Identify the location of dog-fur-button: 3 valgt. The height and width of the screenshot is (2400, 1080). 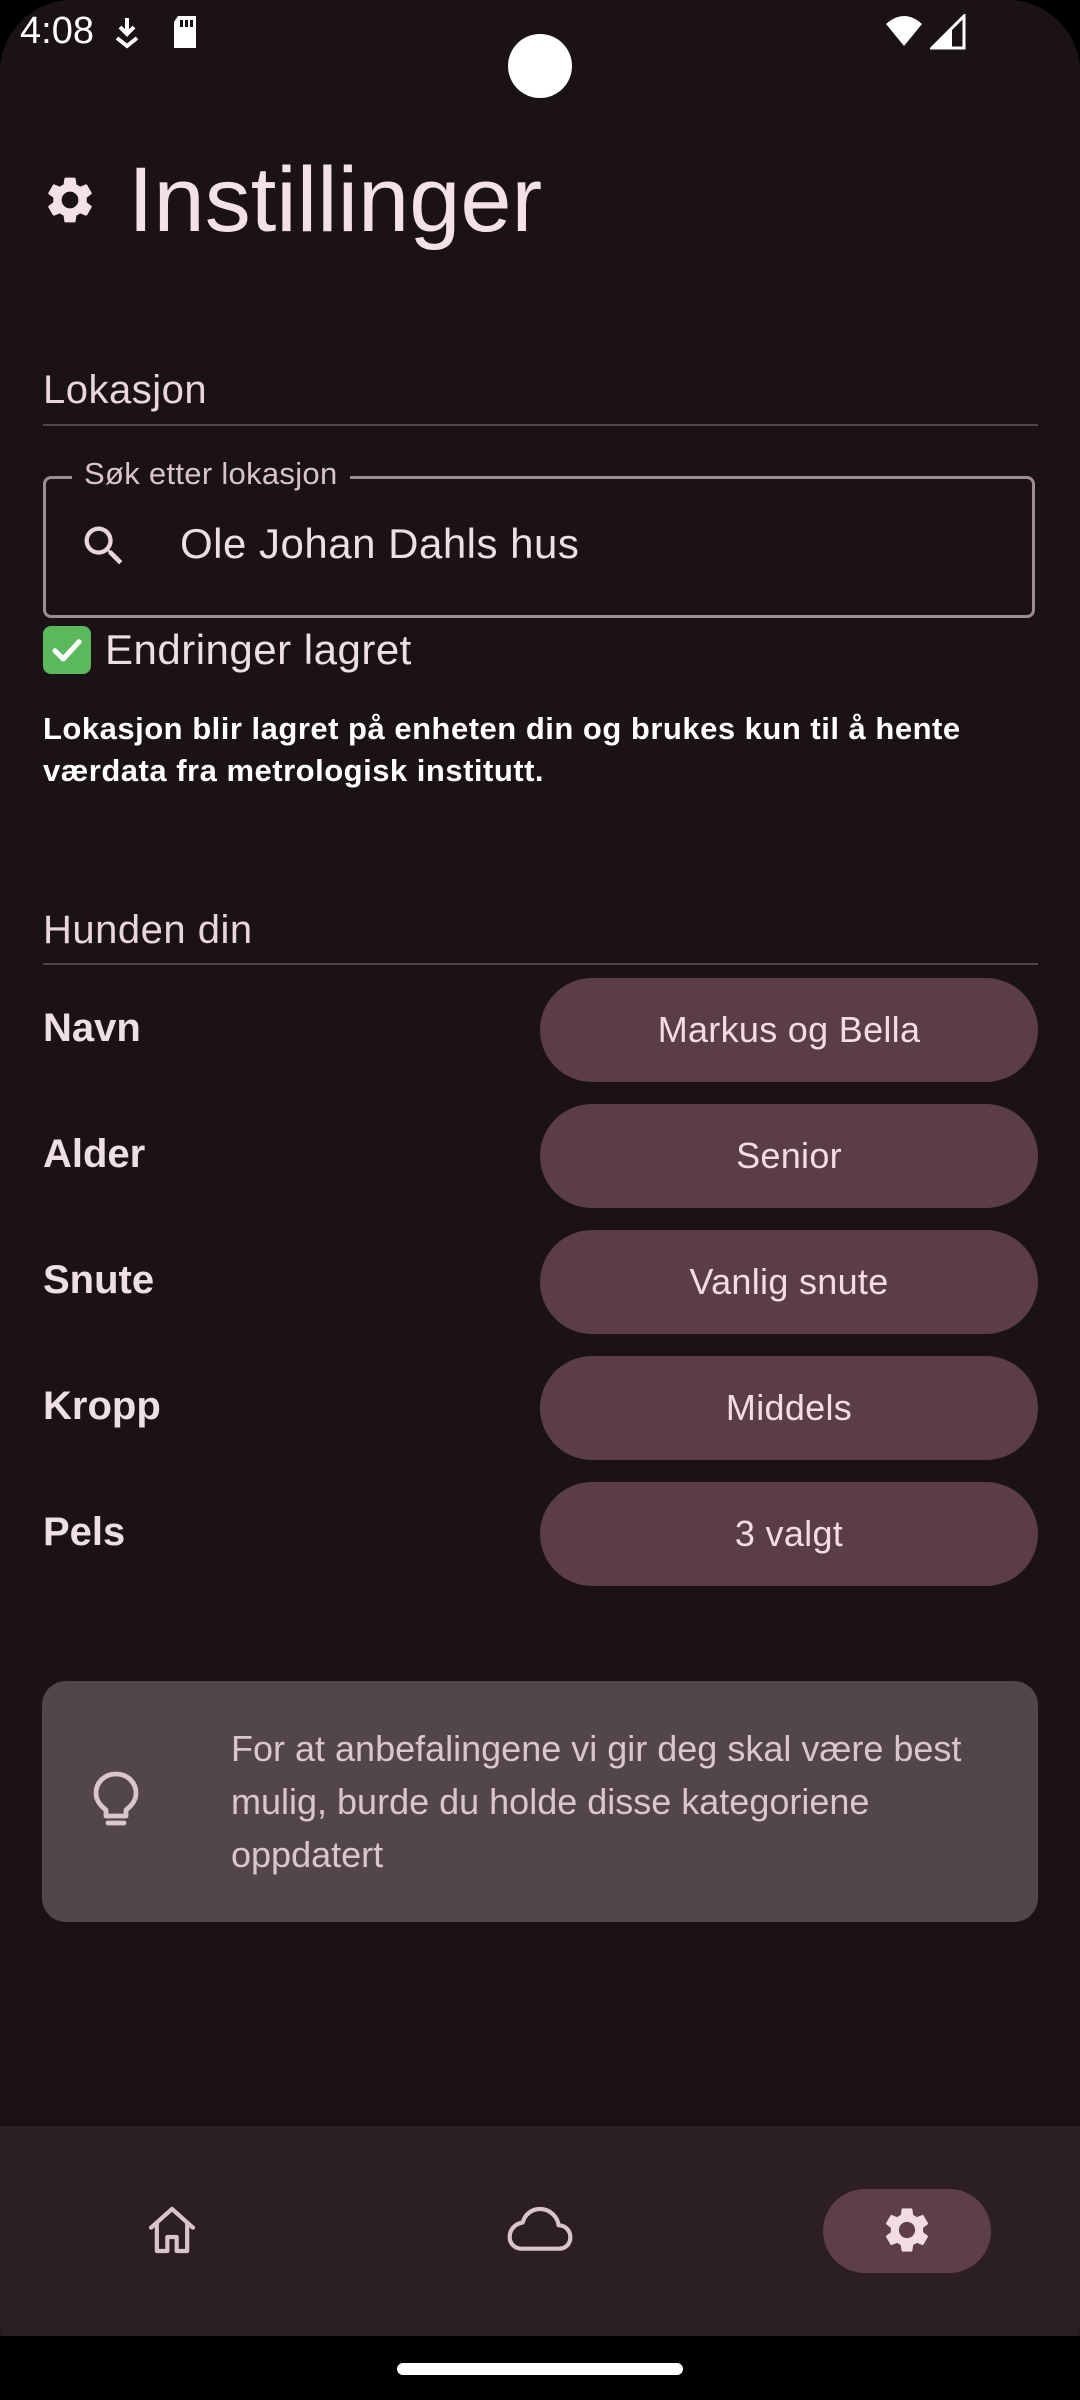
(789, 1534).